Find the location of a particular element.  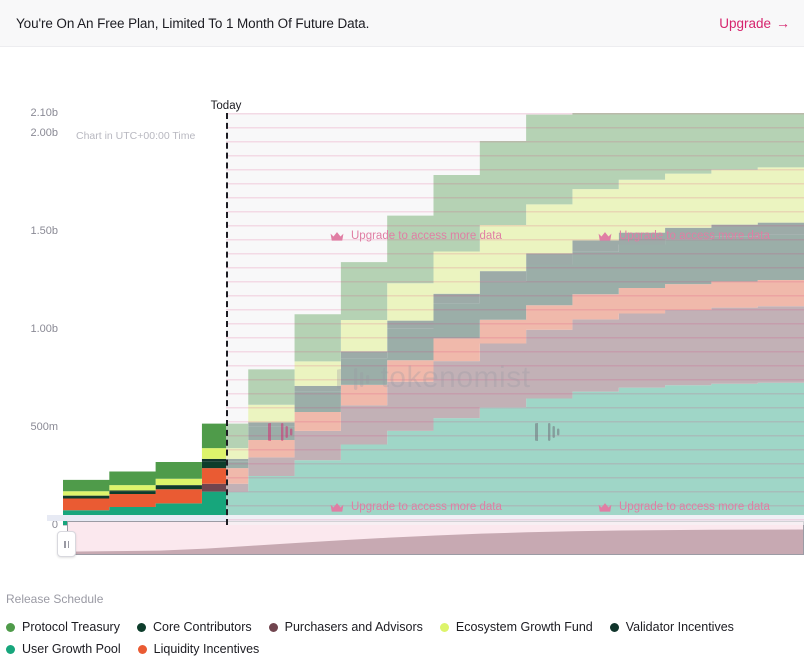

legend-item-user-growth-pool: User Growth Pool is located at coordinates (63, 649).